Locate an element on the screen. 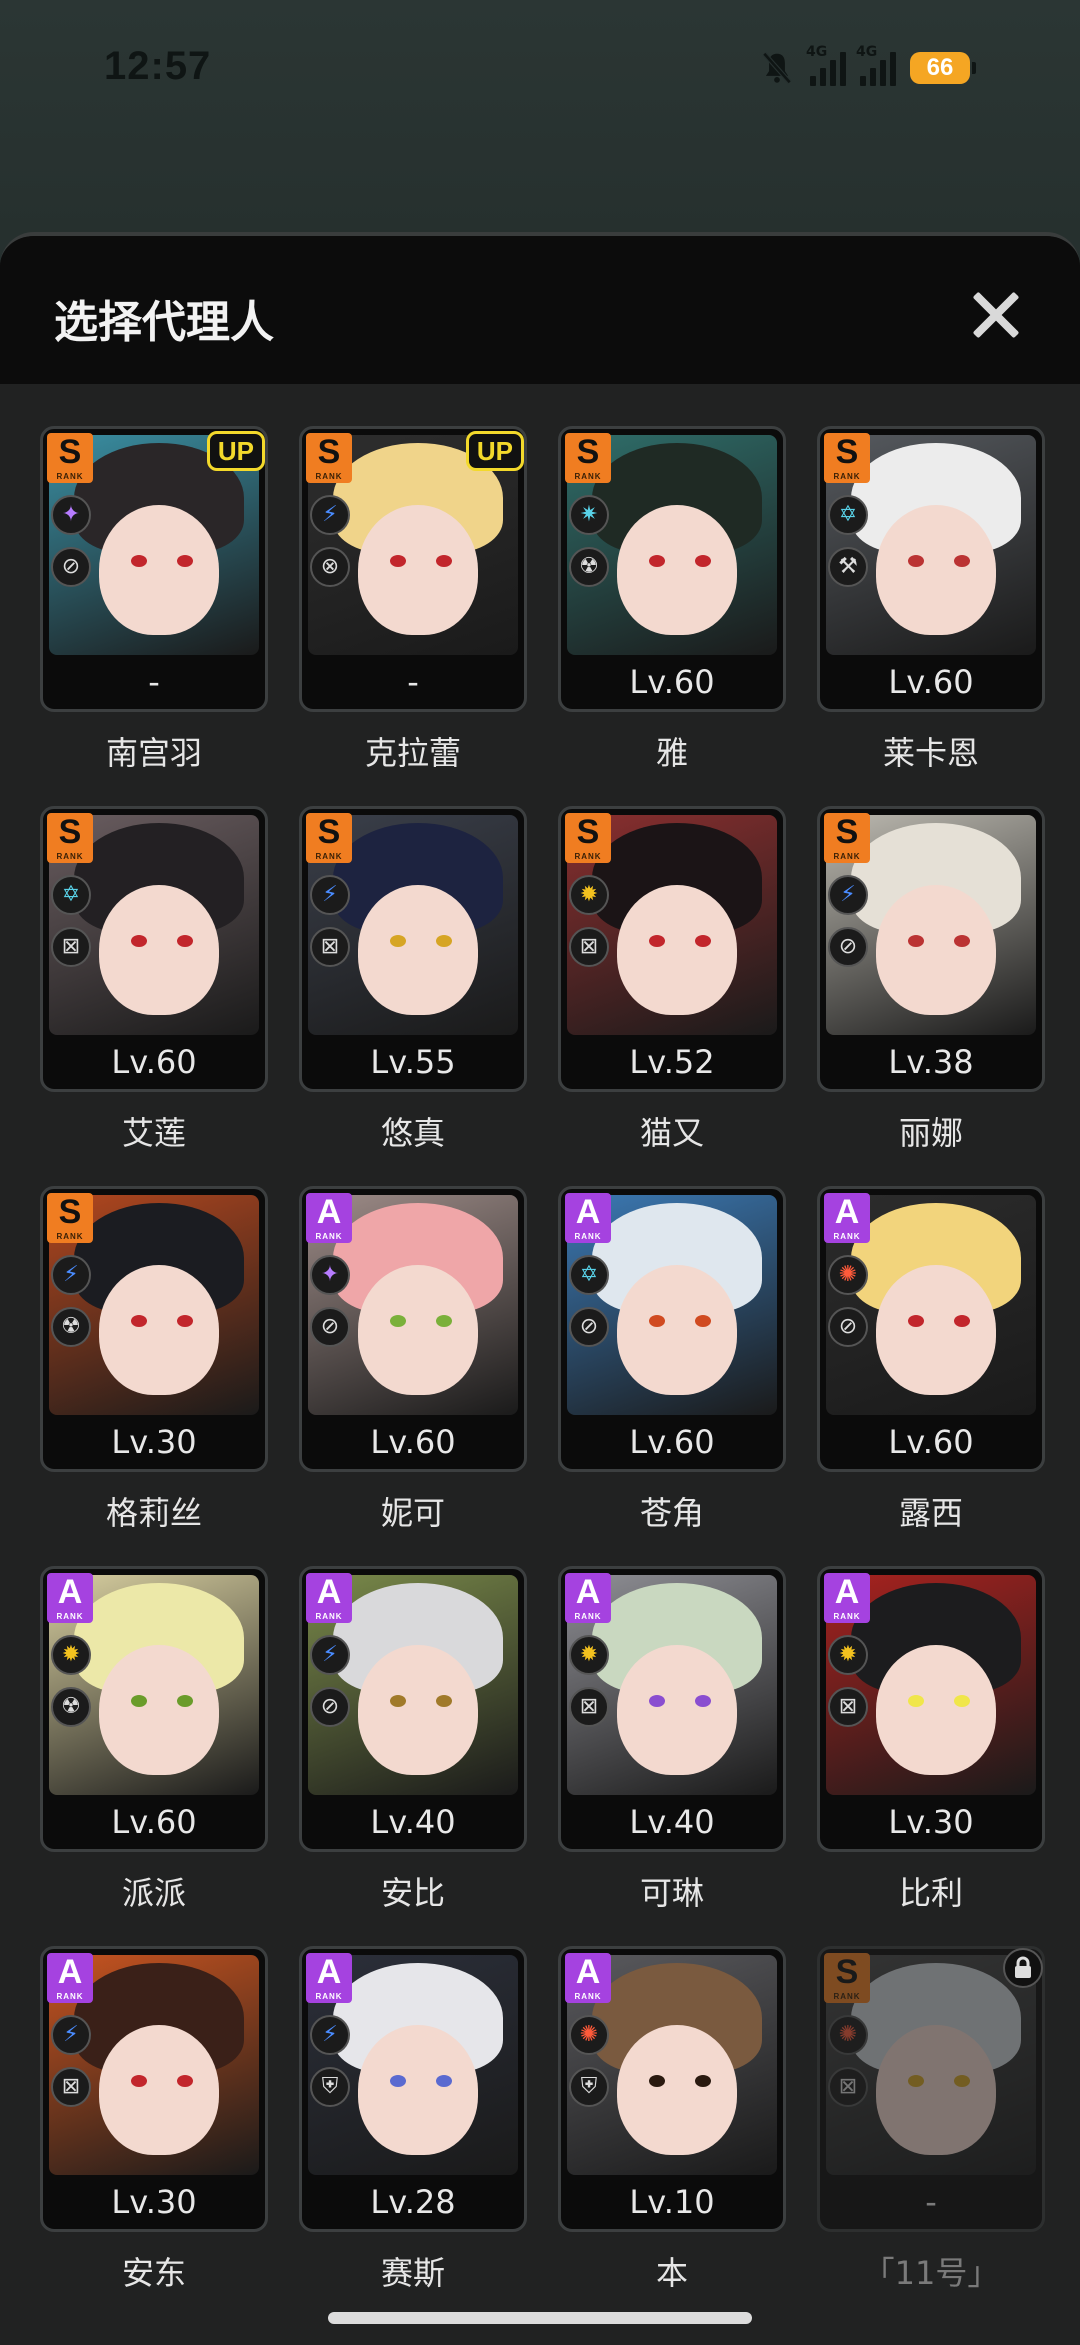 The image size is (1080, 2345). agent-card-frame: S RANK ⚡ ☢ Lv.30 is located at coordinates (154, 1329).